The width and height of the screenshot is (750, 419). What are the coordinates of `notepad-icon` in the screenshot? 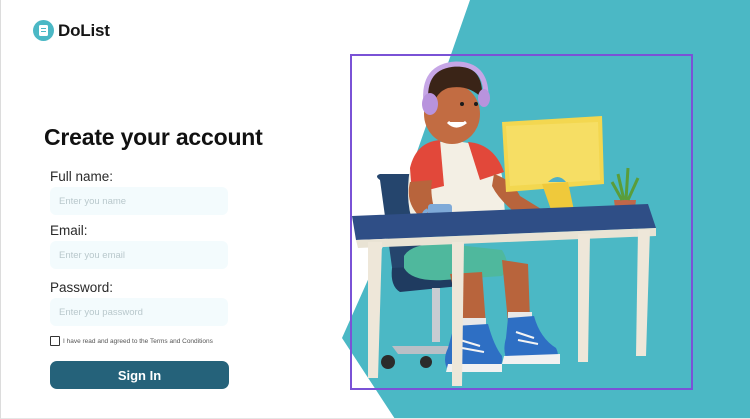 It's located at (43, 30).